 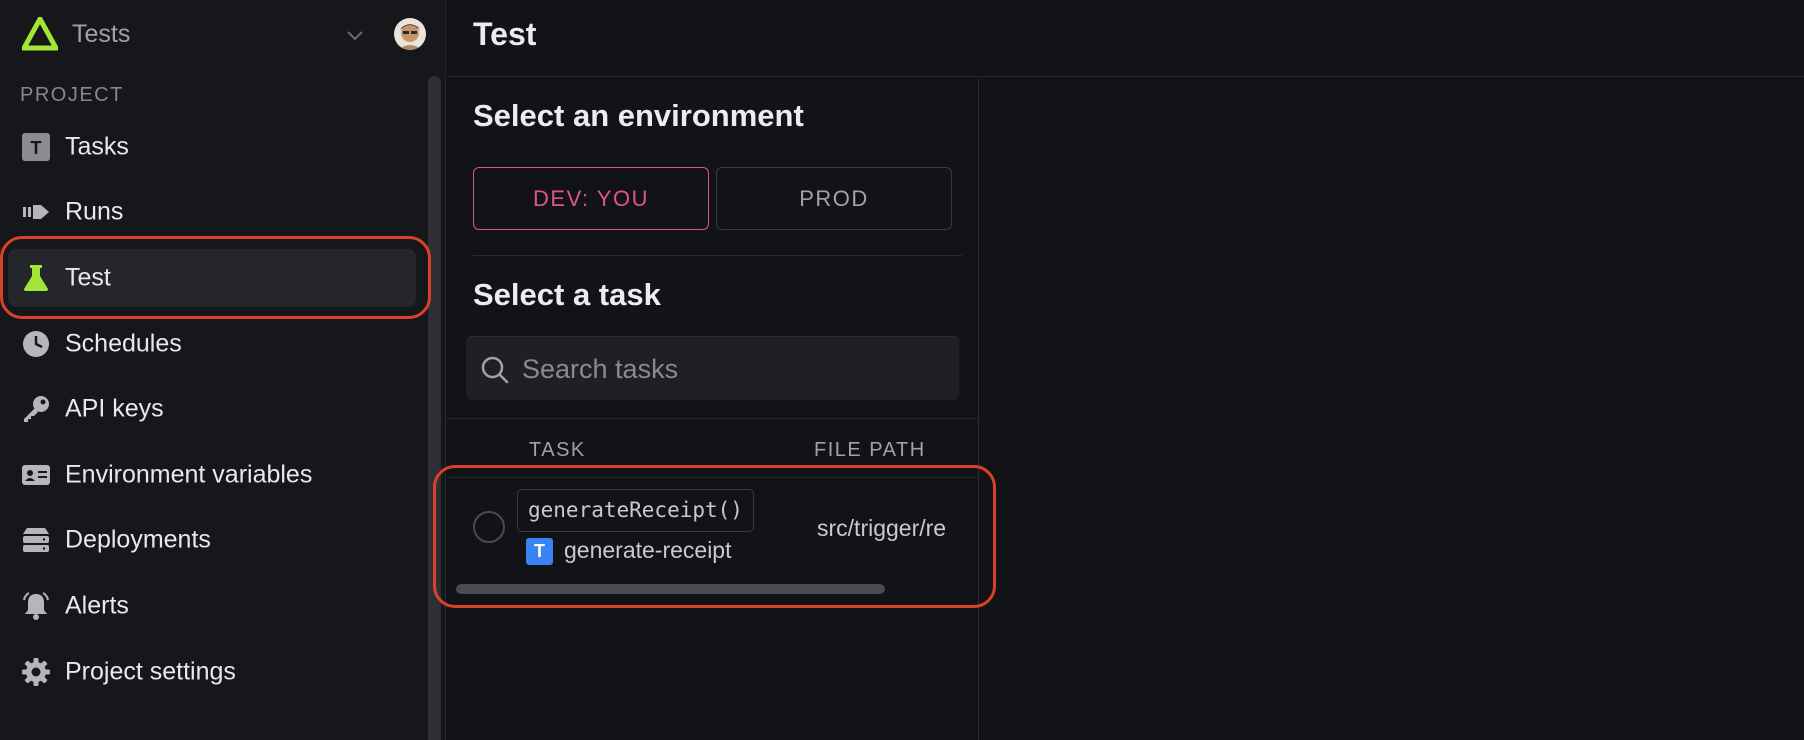 What do you see at coordinates (223, 34) in the screenshot?
I see `project-switcher: Tests` at bounding box center [223, 34].